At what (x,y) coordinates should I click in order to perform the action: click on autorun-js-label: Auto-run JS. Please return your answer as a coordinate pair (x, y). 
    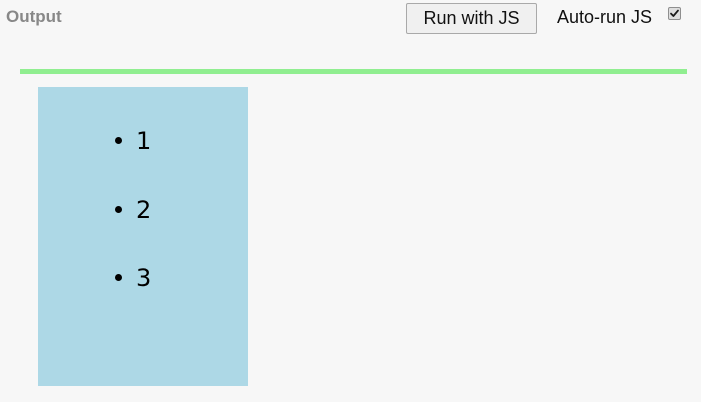
    Looking at the image, I should click on (605, 17).